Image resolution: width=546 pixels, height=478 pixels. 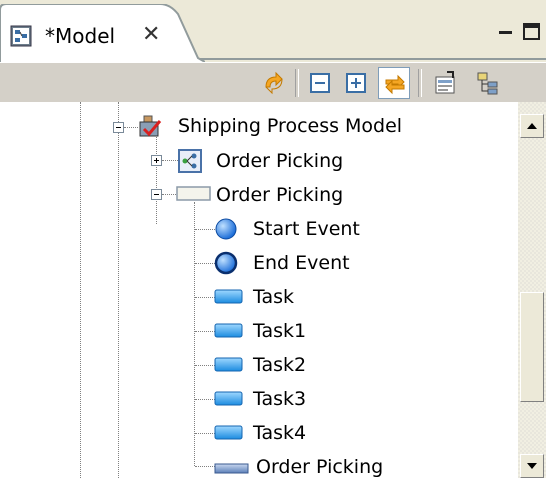 I want to click on collapse-all-icon, so click(x=320, y=83).